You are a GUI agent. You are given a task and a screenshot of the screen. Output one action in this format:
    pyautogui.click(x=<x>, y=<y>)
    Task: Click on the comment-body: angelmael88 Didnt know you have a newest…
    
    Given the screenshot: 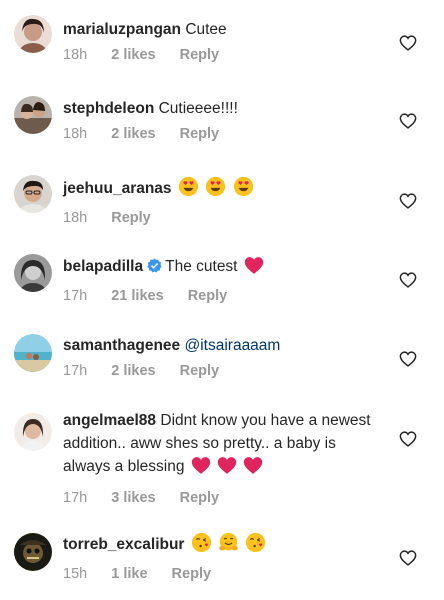 What is the action you would take?
    pyautogui.click(x=223, y=458)
    